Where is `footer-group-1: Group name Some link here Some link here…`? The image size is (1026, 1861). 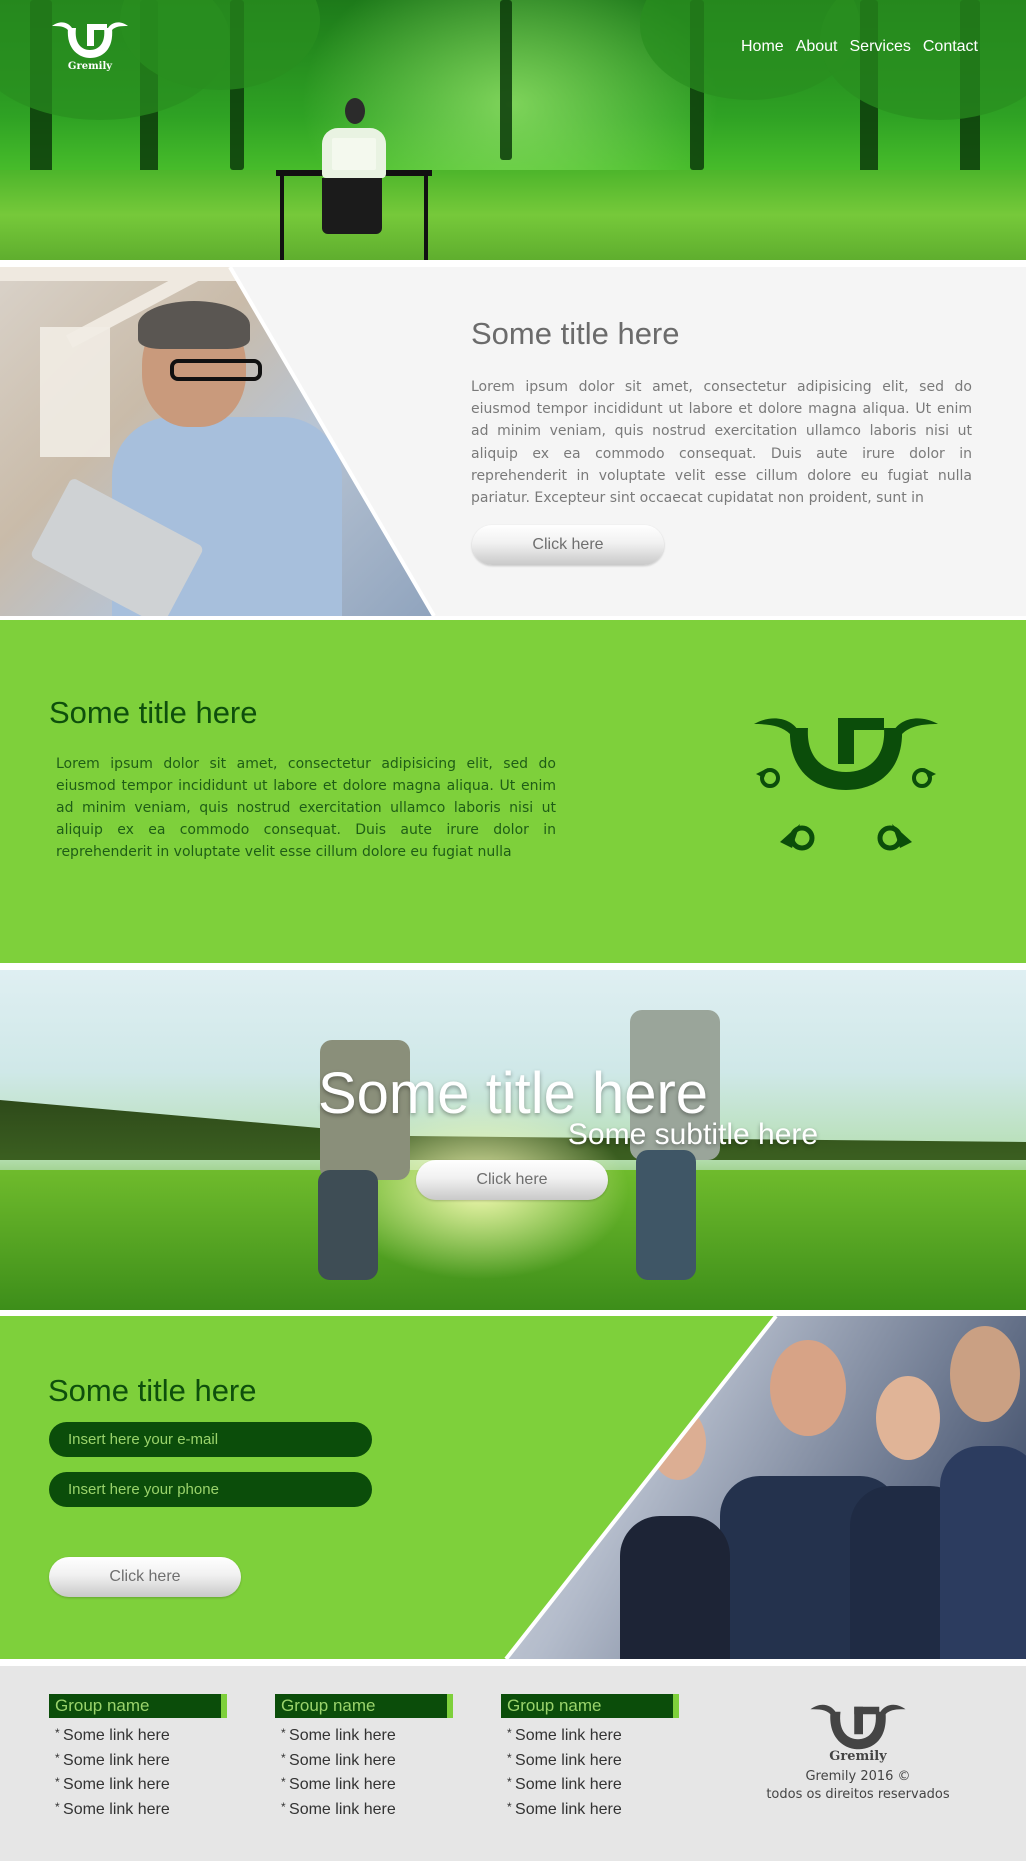 footer-group-1: Group name Some link here Some link here… is located at coordinates (138, 1758).